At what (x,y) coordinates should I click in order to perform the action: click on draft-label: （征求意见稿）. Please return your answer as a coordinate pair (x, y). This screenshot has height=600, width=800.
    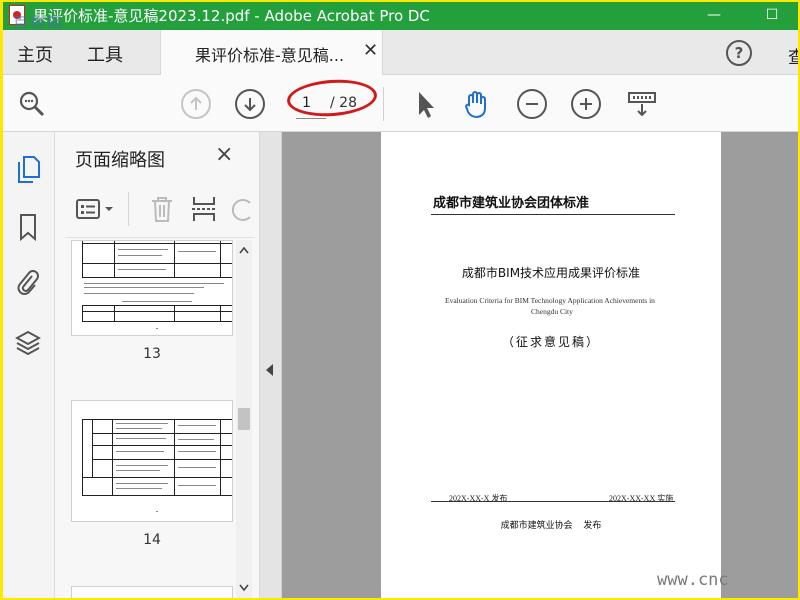
    Looking at the image, I should click on (550, 342).